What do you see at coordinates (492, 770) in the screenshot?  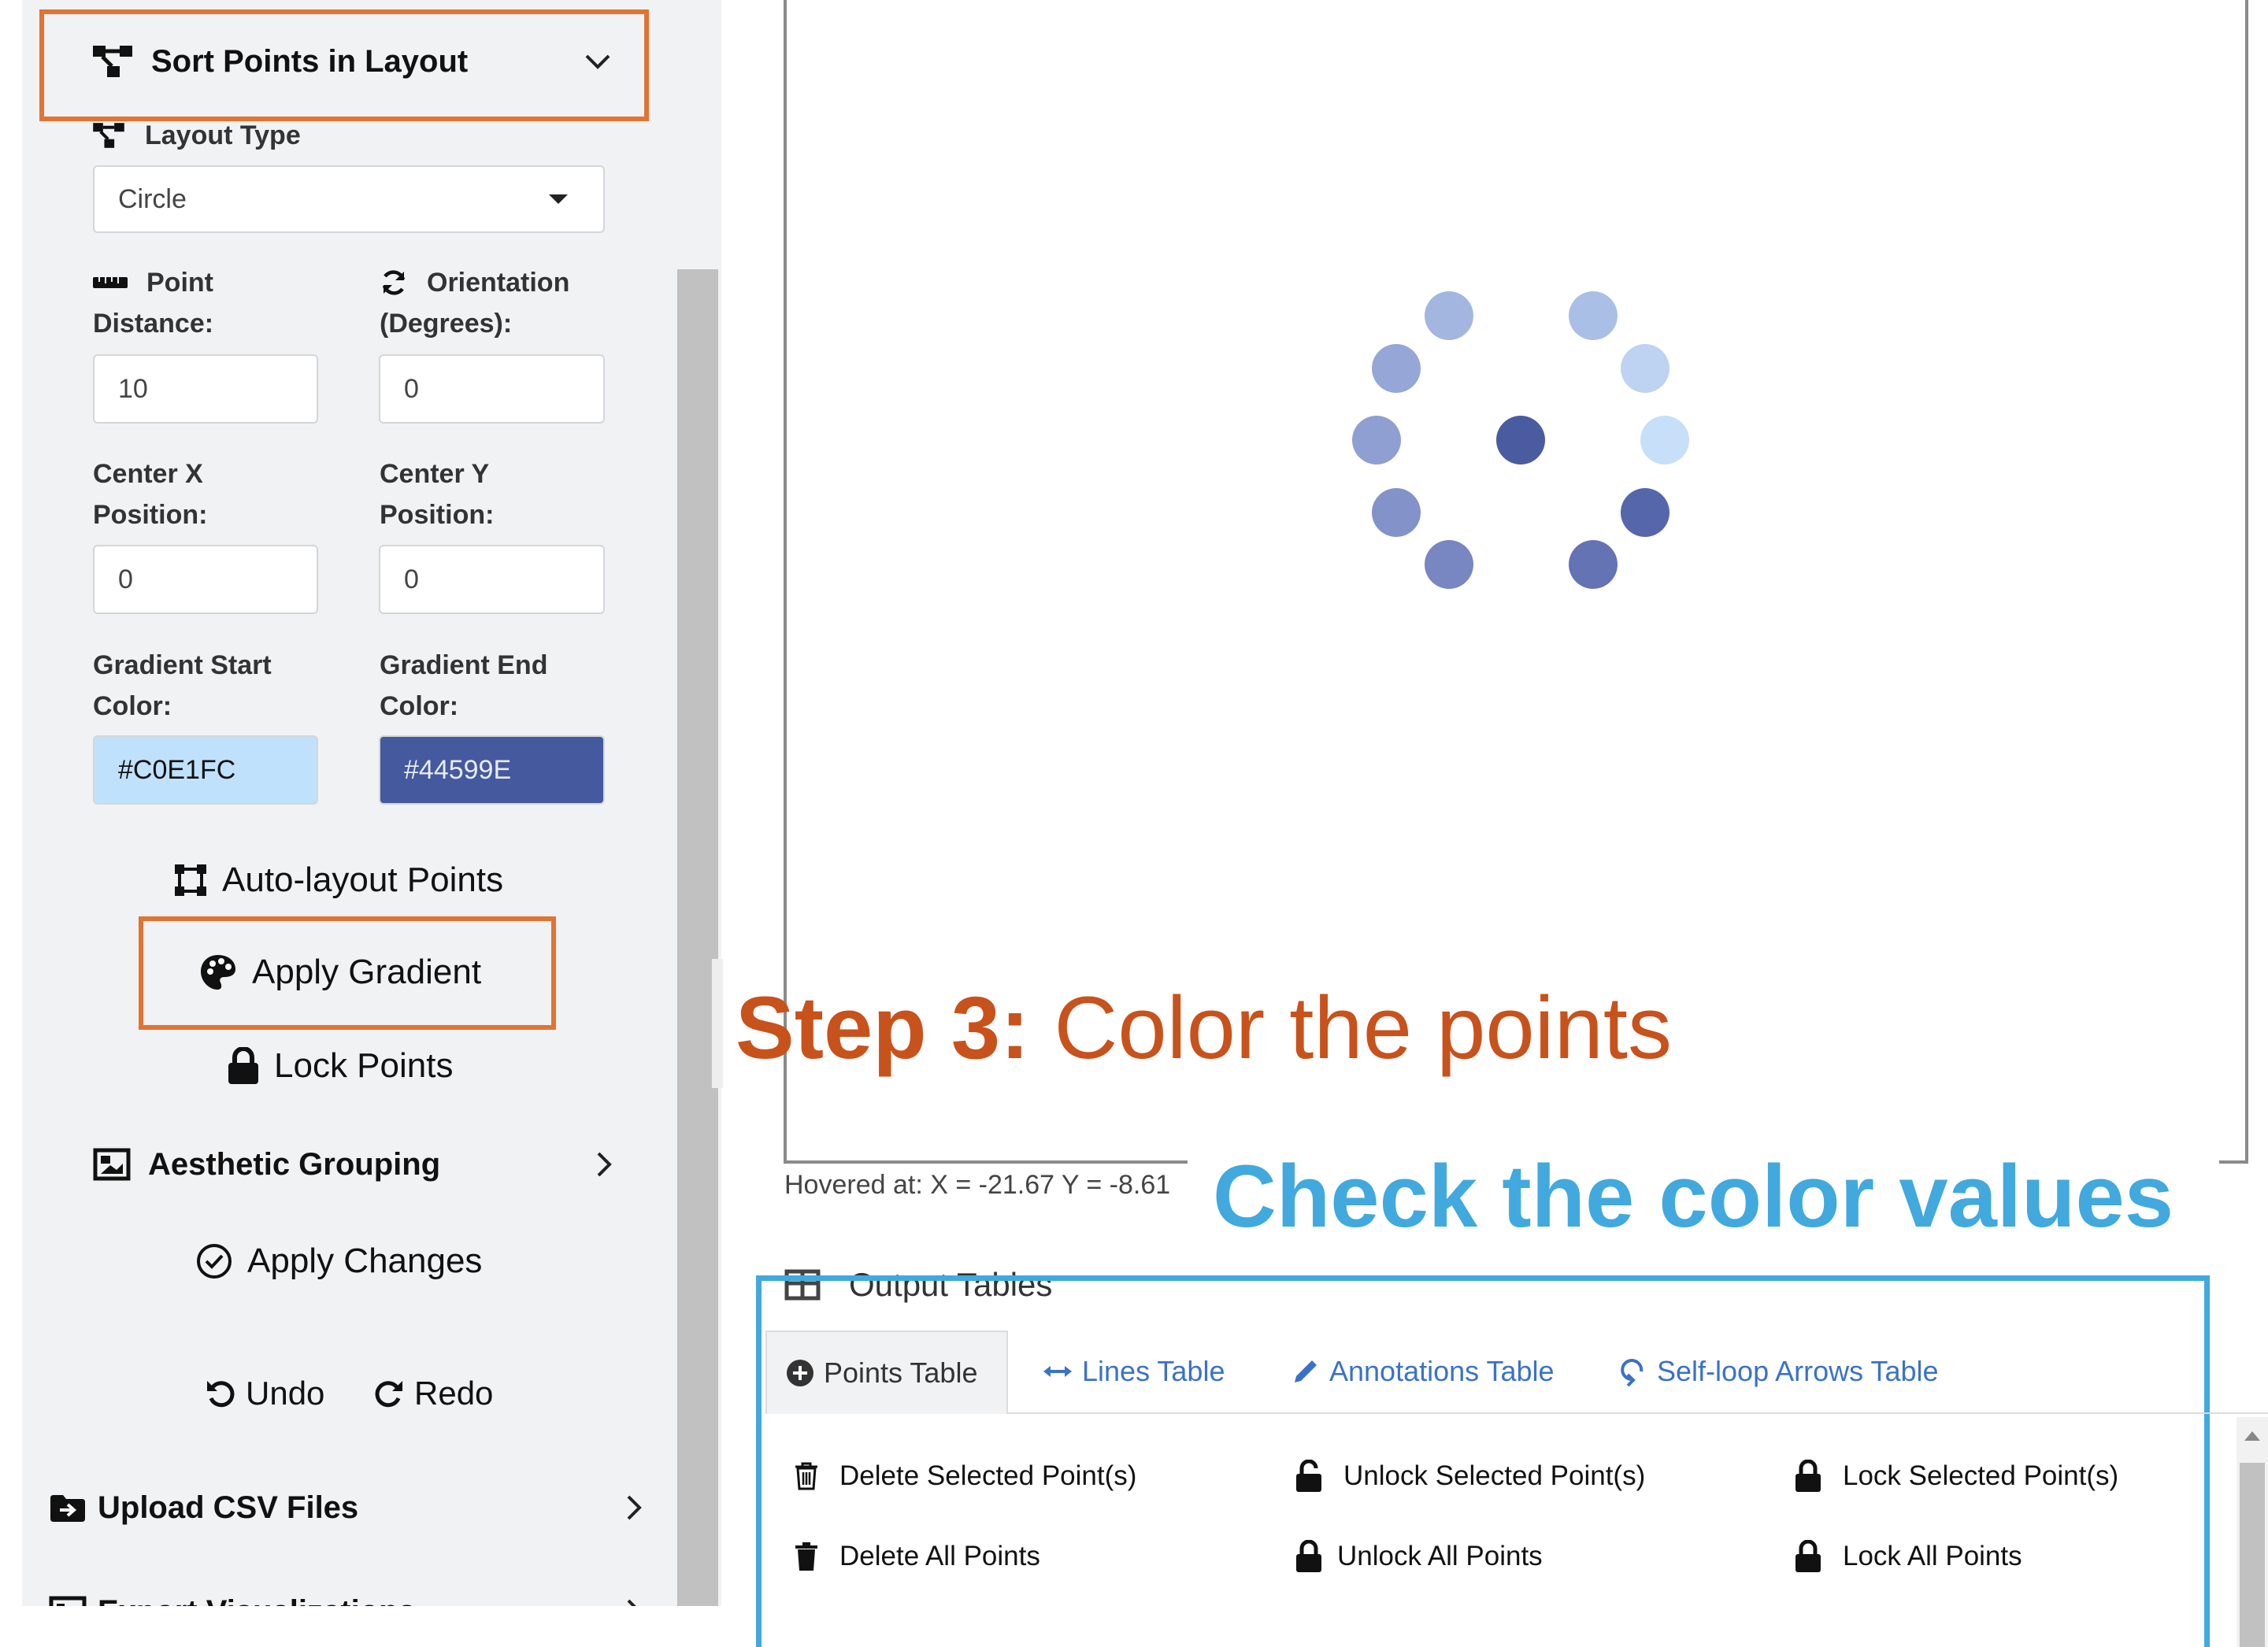 I see `gradient-end-input: #44599E` at bounding box center [492, 770].